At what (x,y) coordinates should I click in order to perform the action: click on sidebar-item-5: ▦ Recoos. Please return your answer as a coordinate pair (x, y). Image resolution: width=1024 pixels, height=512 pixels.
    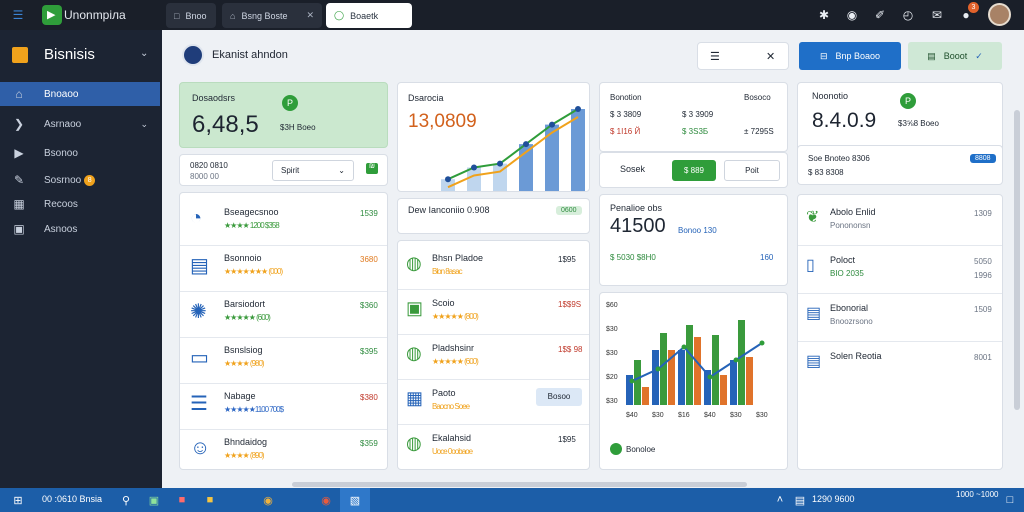
    Looking at the image, I should click on (80, 204).